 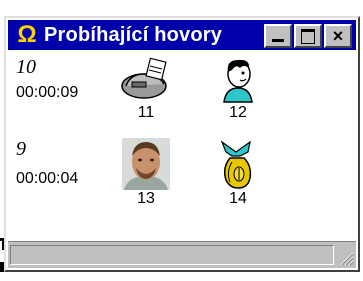 I want to click on status-bar, so click(x=182, y=254).